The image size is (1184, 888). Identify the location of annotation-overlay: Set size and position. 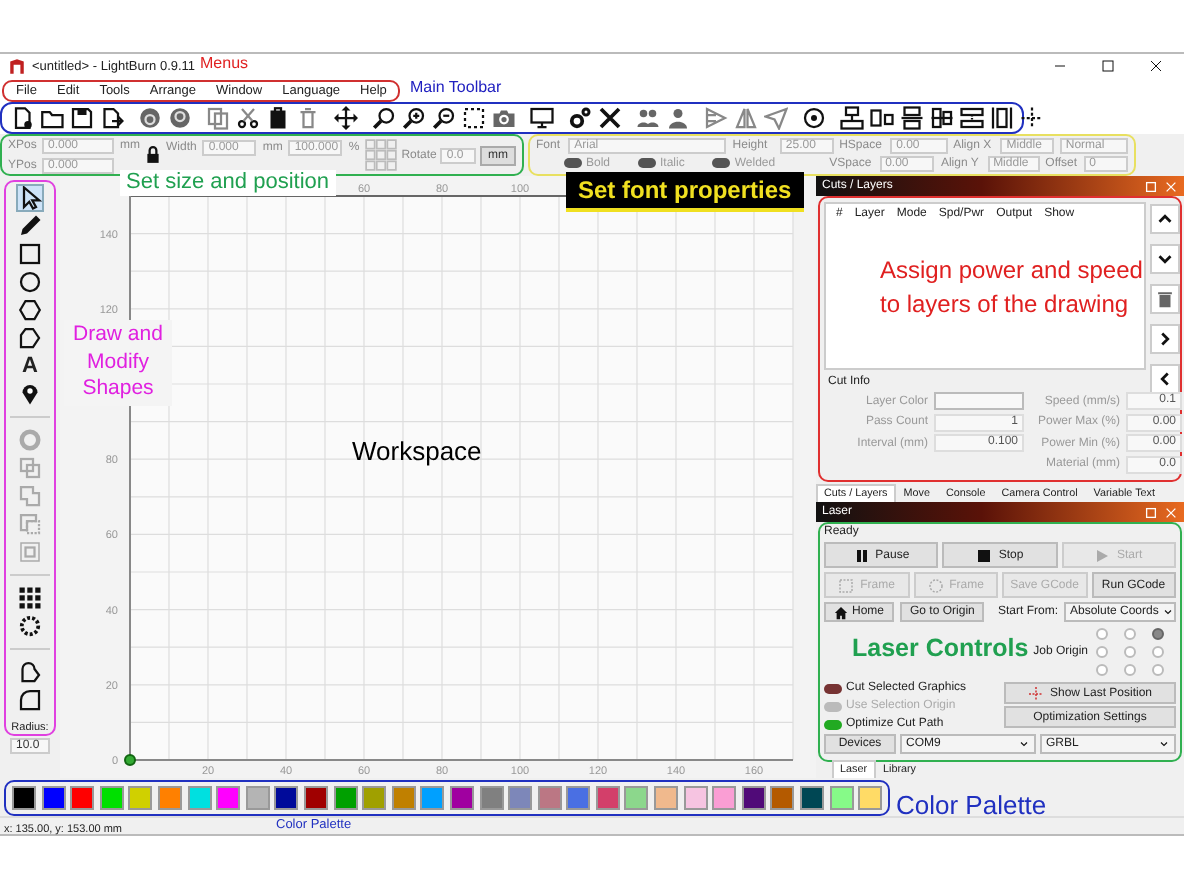
(228, 183).